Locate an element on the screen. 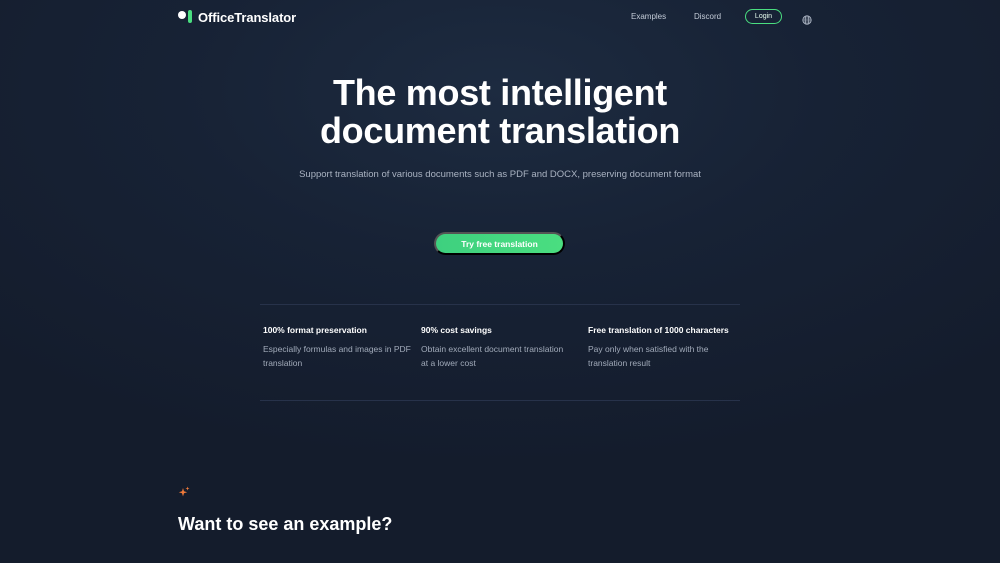 The image size is (1000, 563). login-button: Login is located at coordinates (763, 16).